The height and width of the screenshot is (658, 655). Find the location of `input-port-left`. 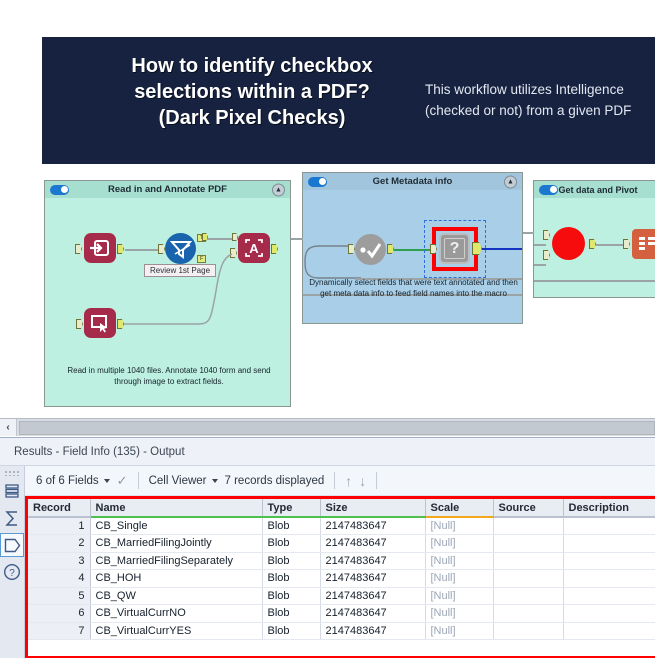

input-port-left is located at coordinates (546, 235).